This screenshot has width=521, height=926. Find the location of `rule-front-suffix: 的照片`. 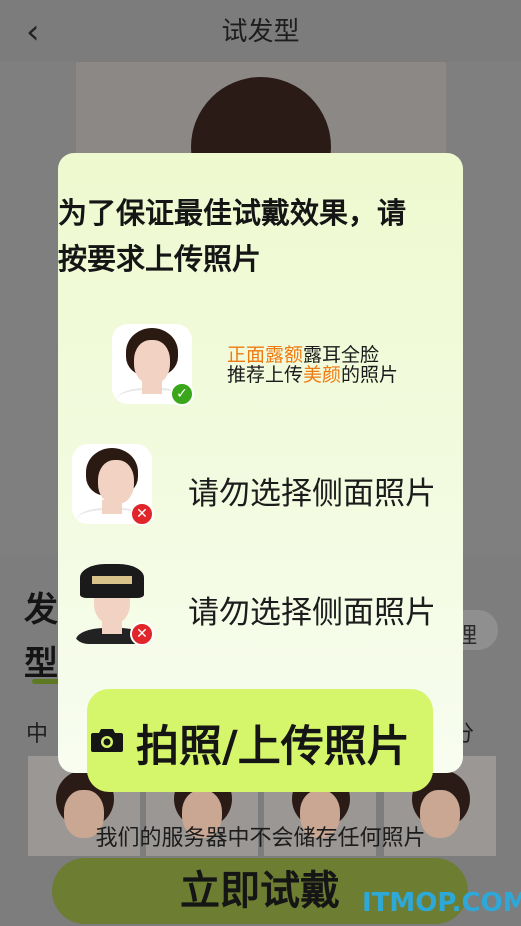

rule-front-suffix: 的照片 is located at coordinates (370, 375).